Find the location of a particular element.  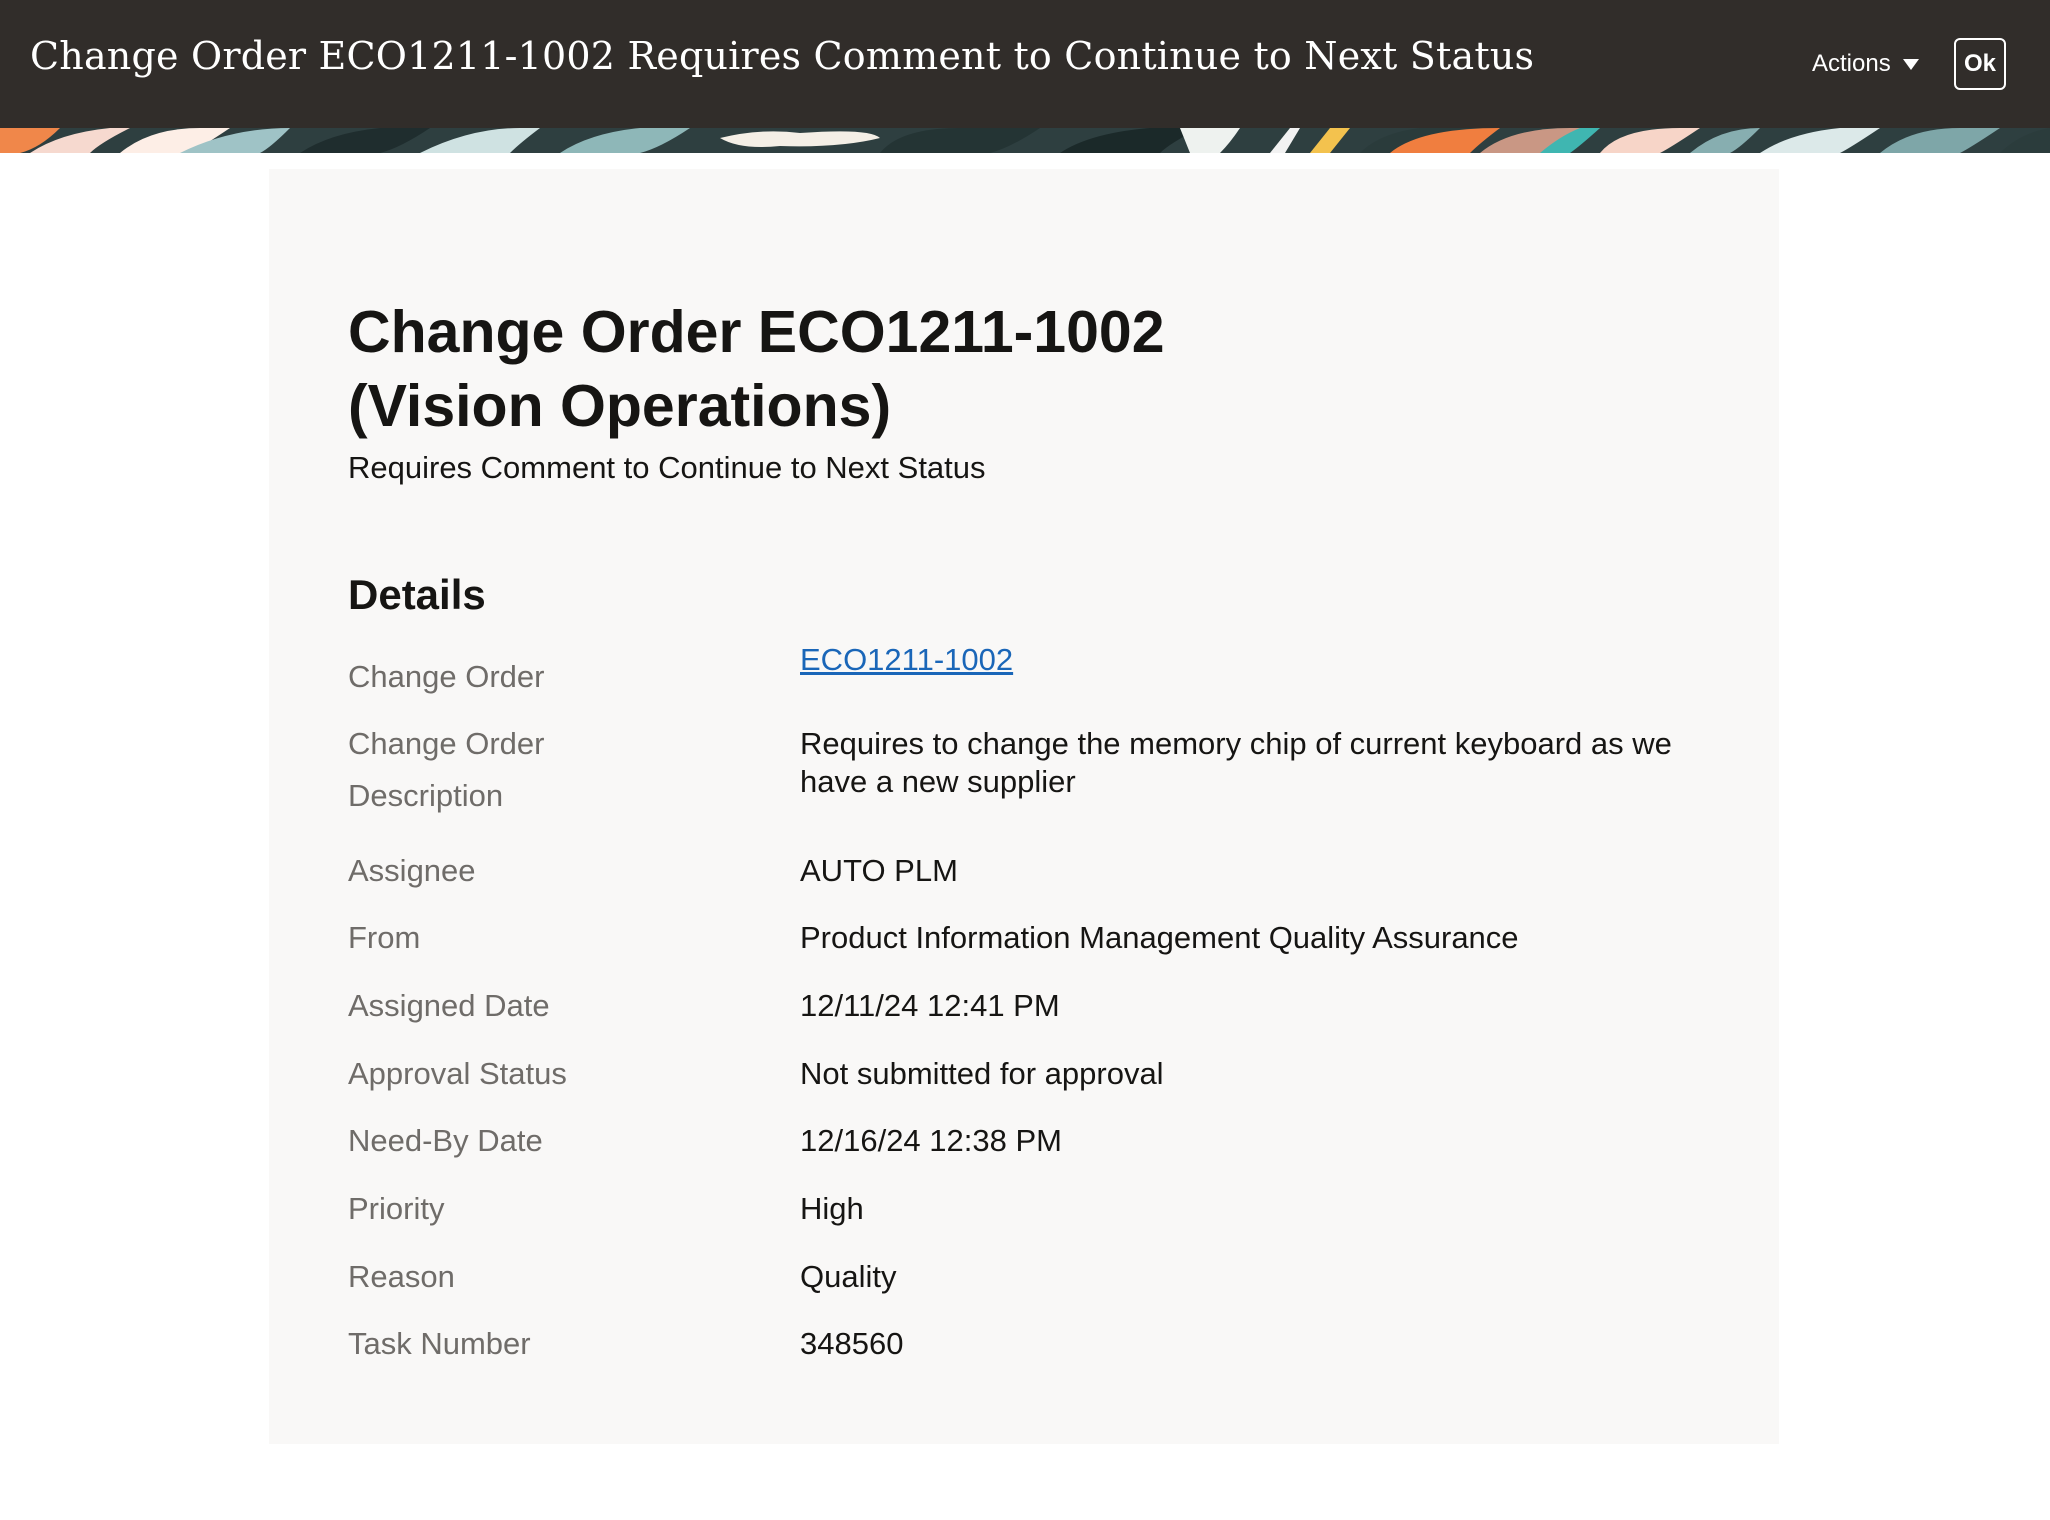

description-label-line2: Description is located at coordinates (426, 795).